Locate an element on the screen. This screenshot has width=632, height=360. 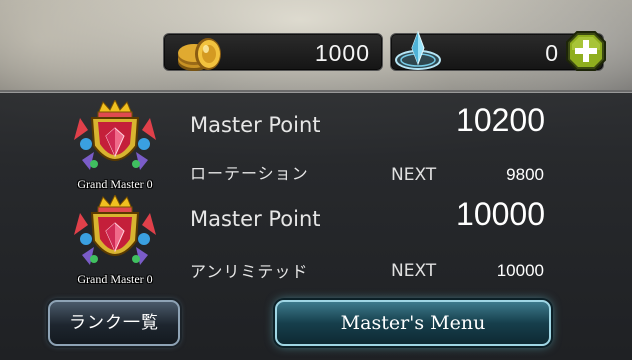
gold-currency-bar: 1000 is located at coordinates (273, 52).